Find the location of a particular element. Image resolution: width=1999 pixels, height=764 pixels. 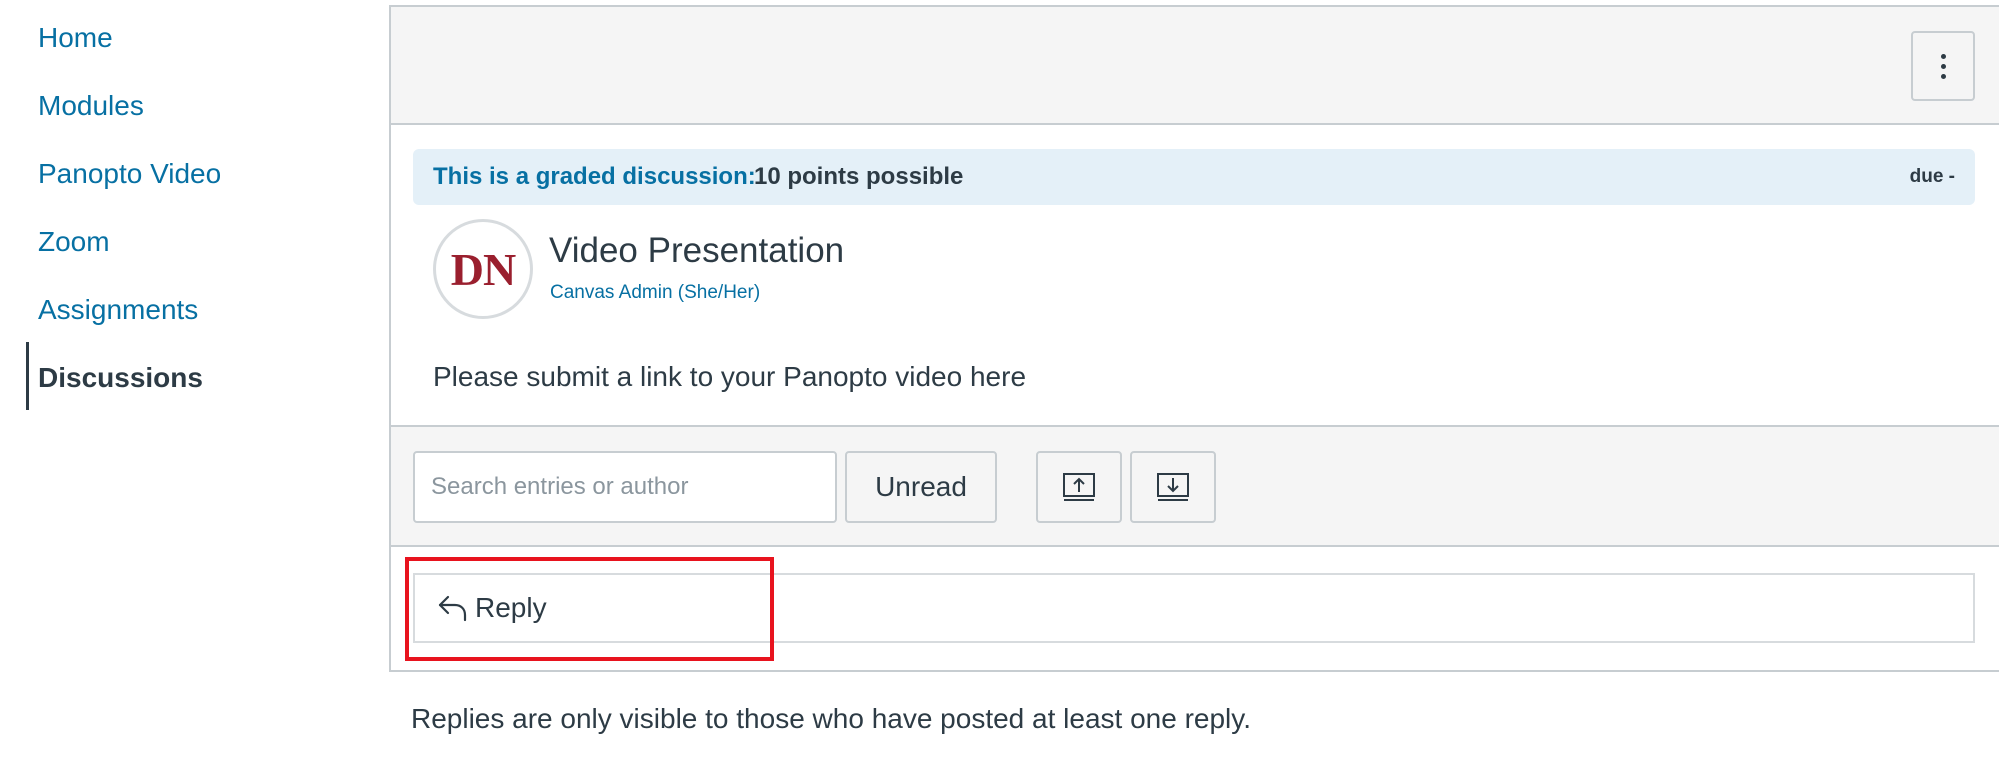

nav-active-indicator is located at coordinates (27, 376).